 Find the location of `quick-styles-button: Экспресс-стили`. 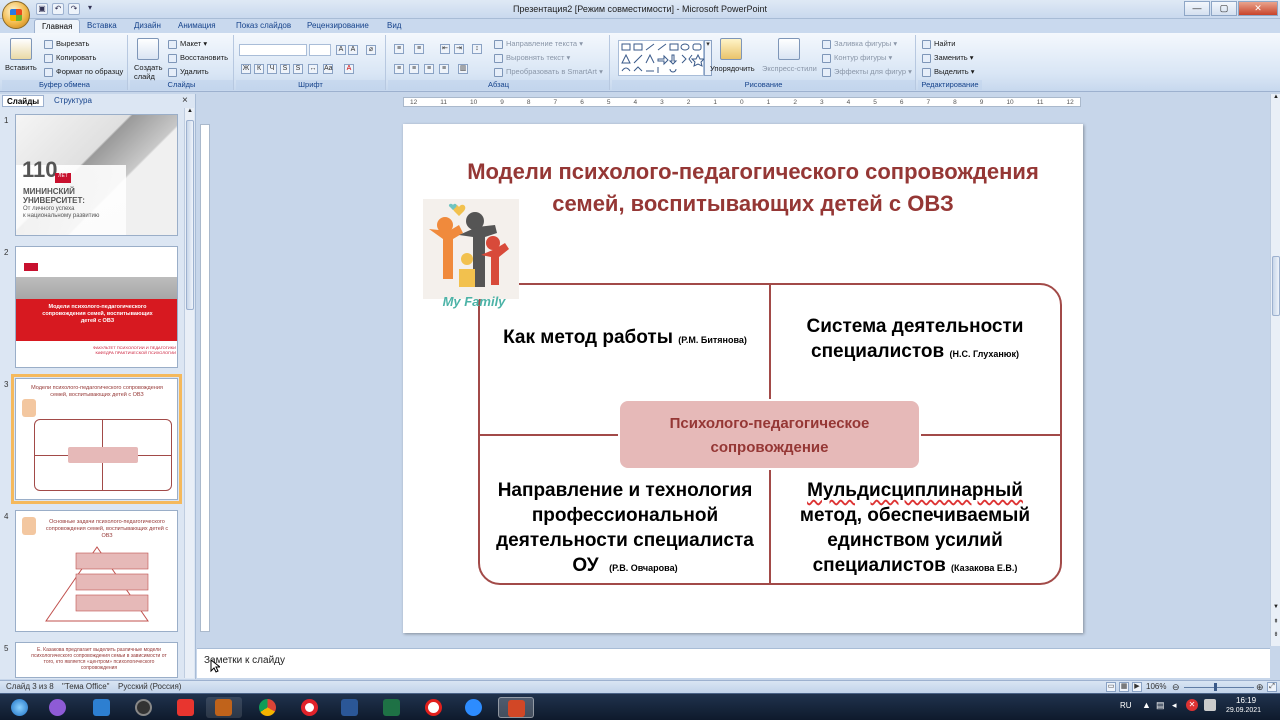

quick-styles-button: Экспресс-стили is located at coordinates (789, 68).